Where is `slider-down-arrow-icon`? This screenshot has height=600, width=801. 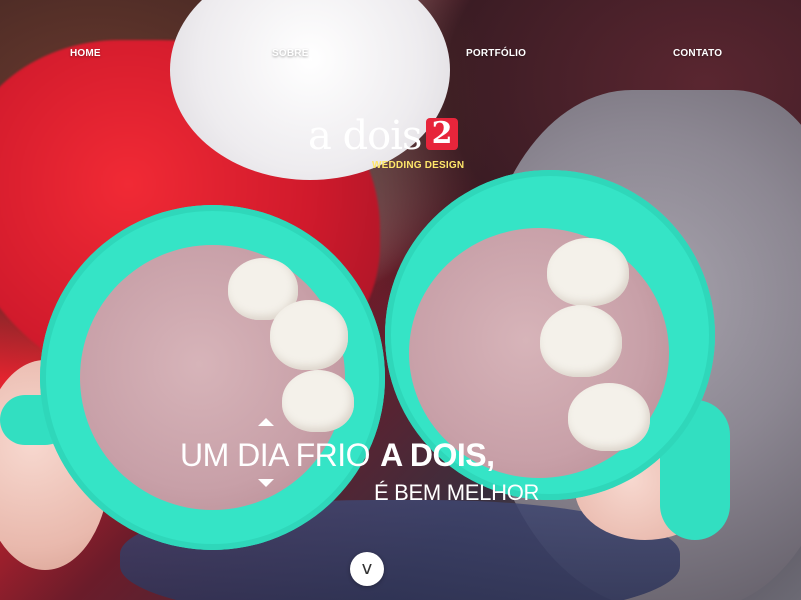 slider-down-arrow-icon is located at coordinates (266, 483).